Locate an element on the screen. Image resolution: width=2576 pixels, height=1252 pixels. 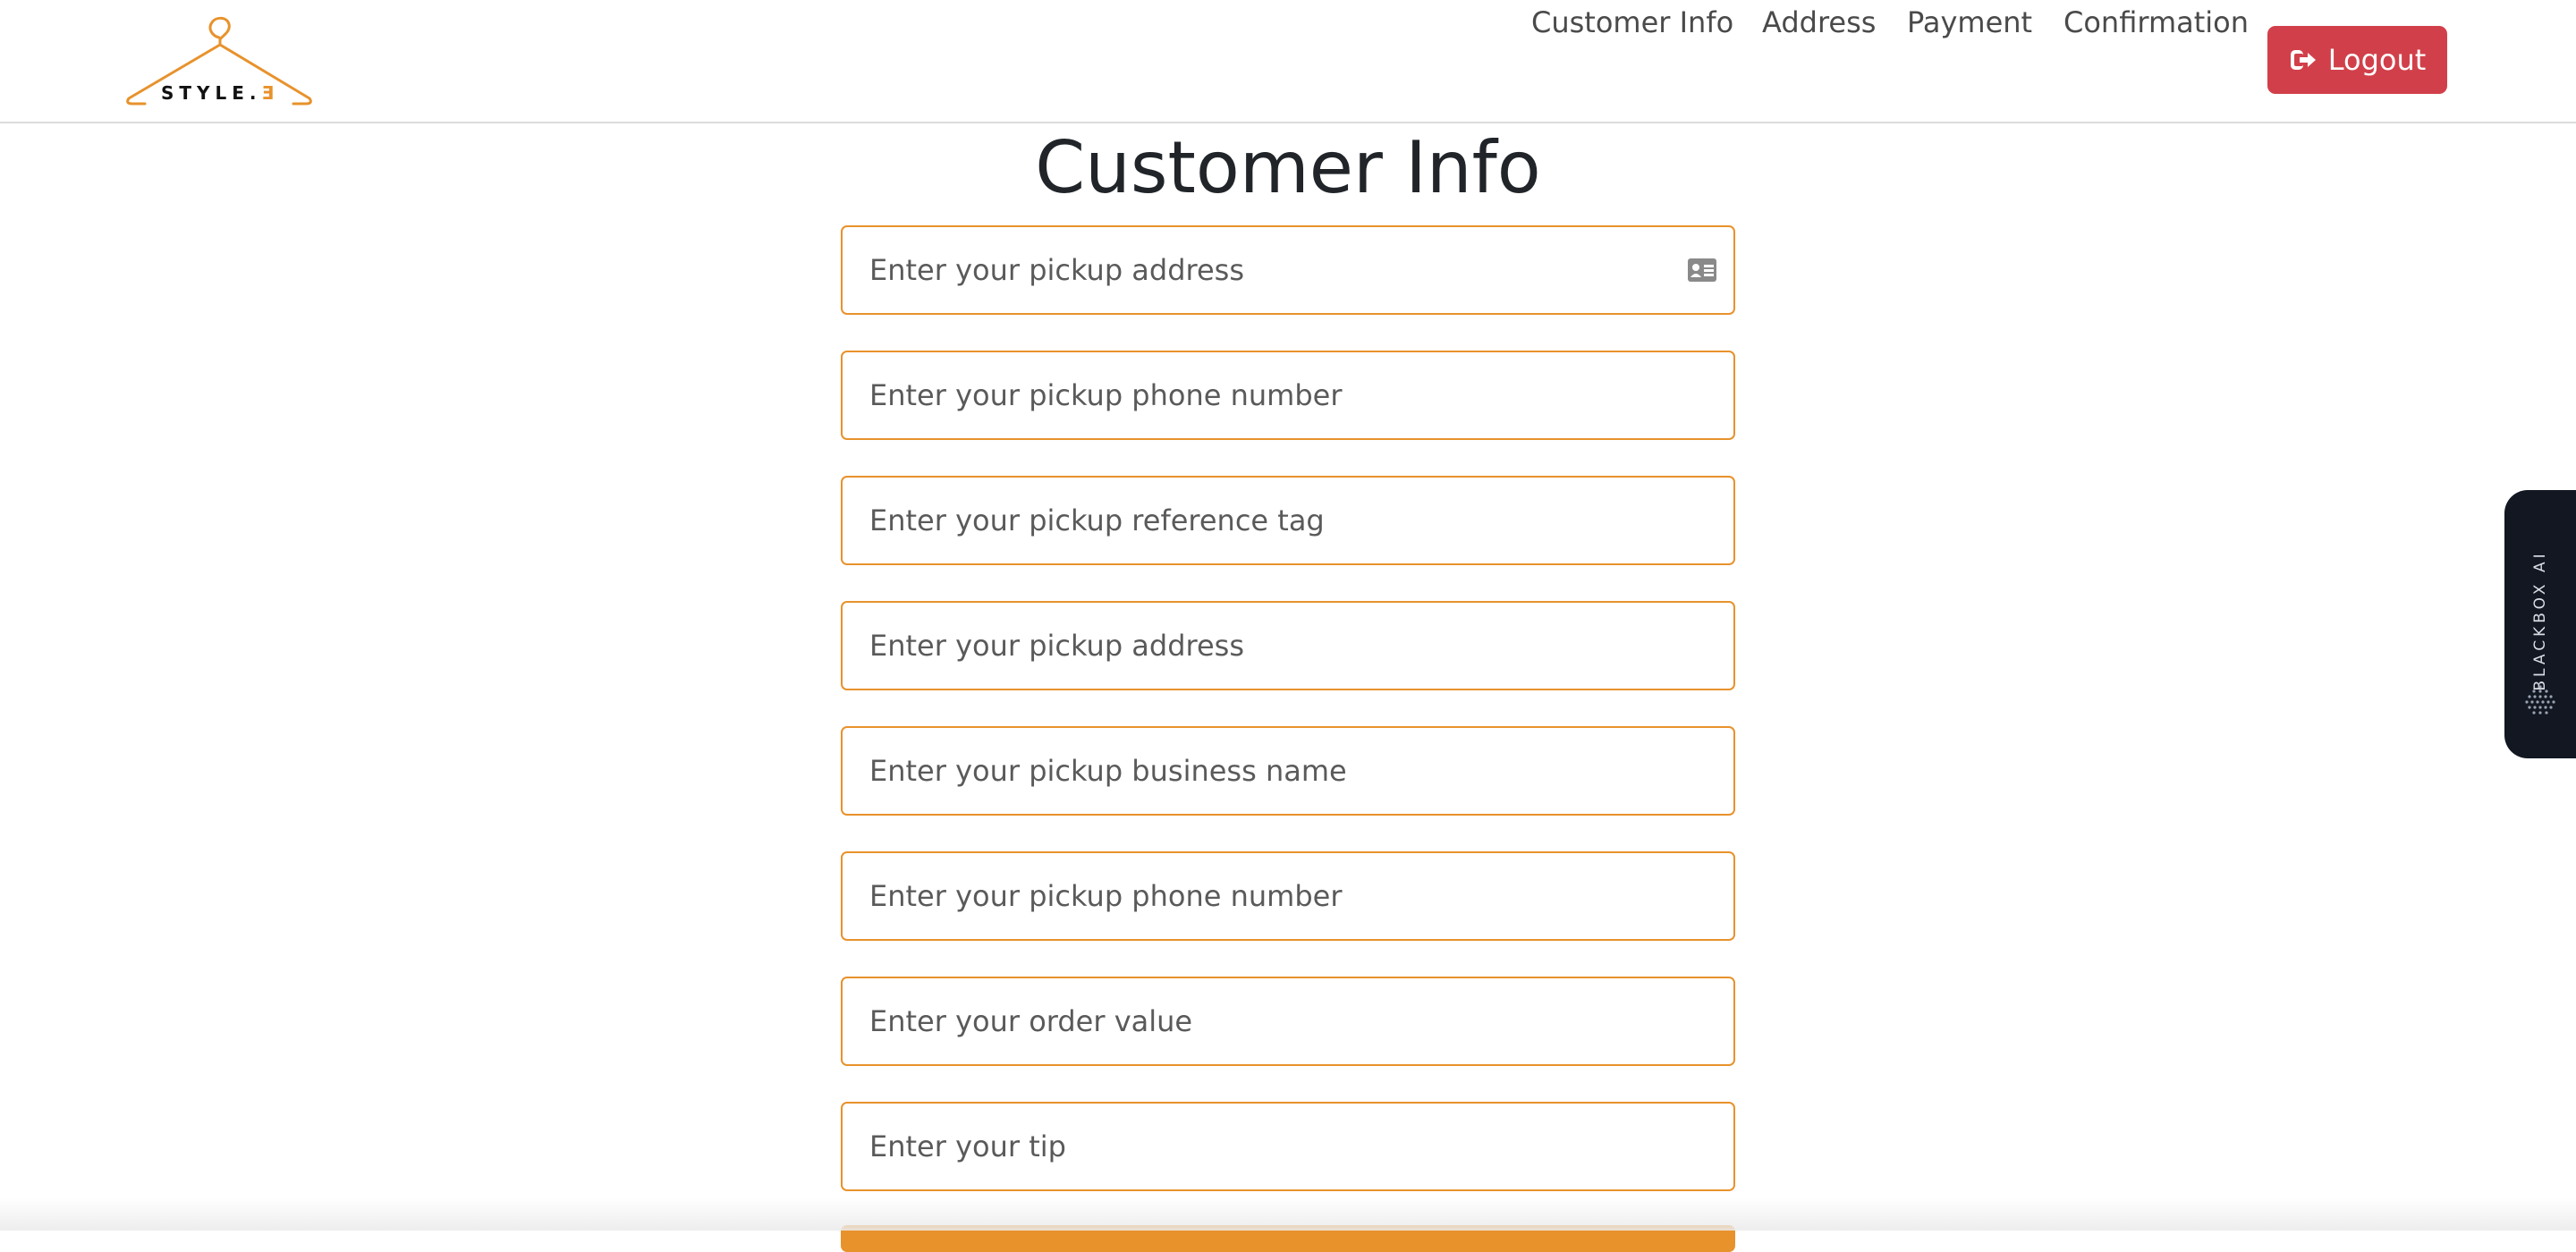
pickup-address-input is located at coordinates (1288, 270).